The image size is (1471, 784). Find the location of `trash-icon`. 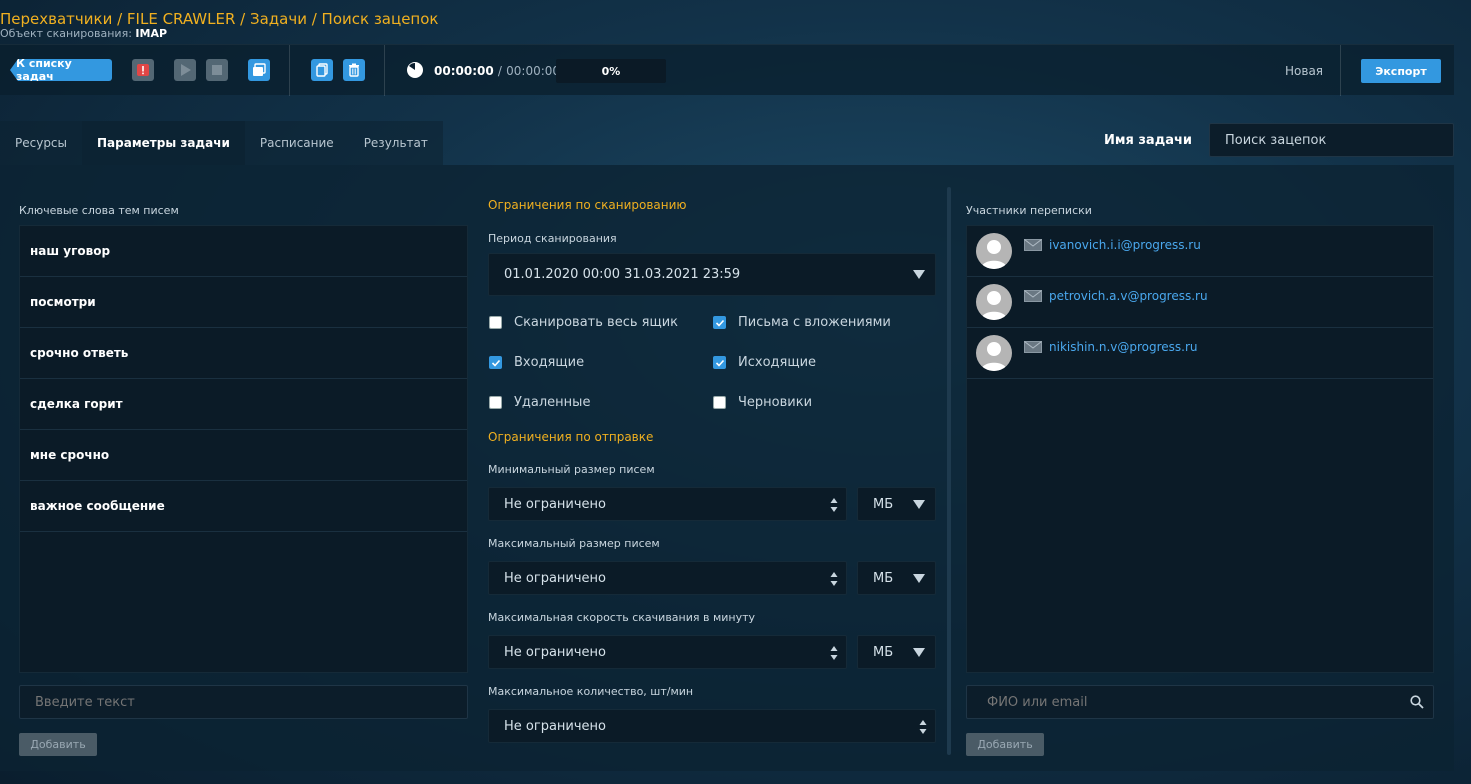

trash-icon is located at coordinates (354, 70).